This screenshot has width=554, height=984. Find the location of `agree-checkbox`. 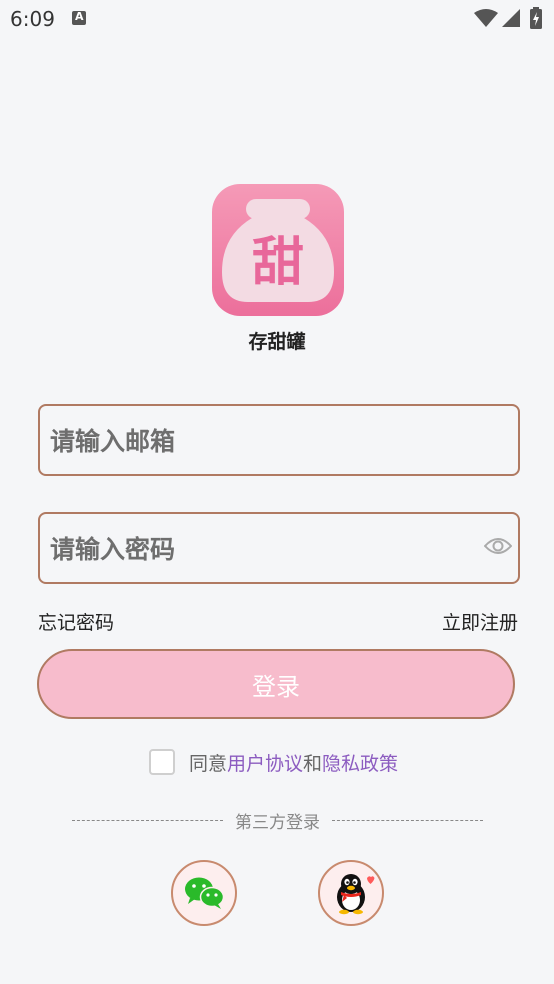

agree-checkbox is located at coordinates (162, 762).